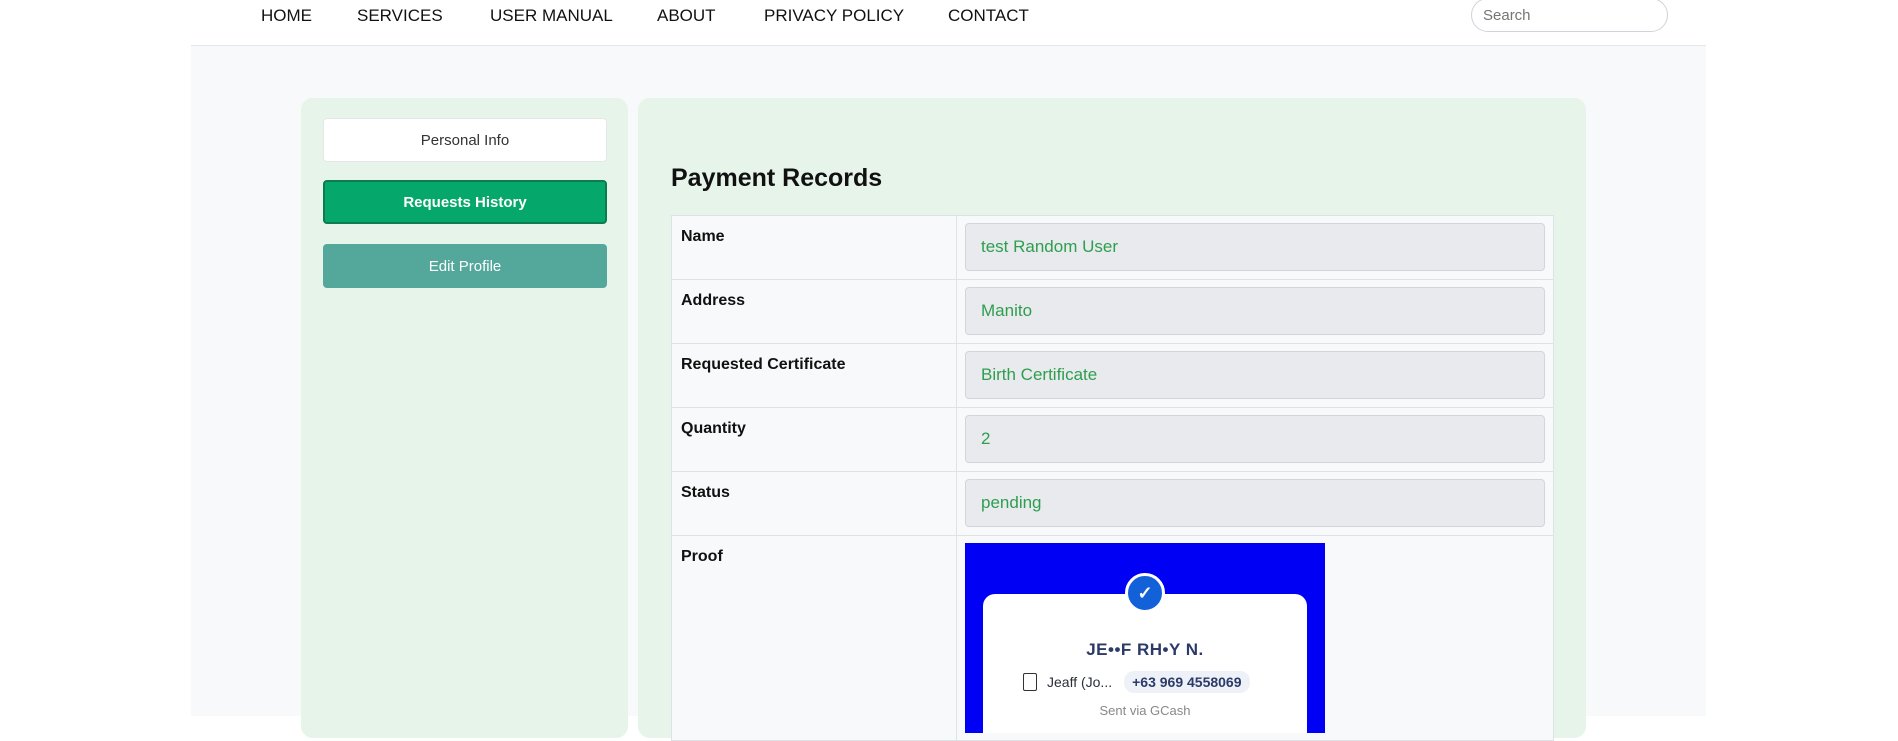  I want to click on table-row: Name test Random User, so click(1112, 247).